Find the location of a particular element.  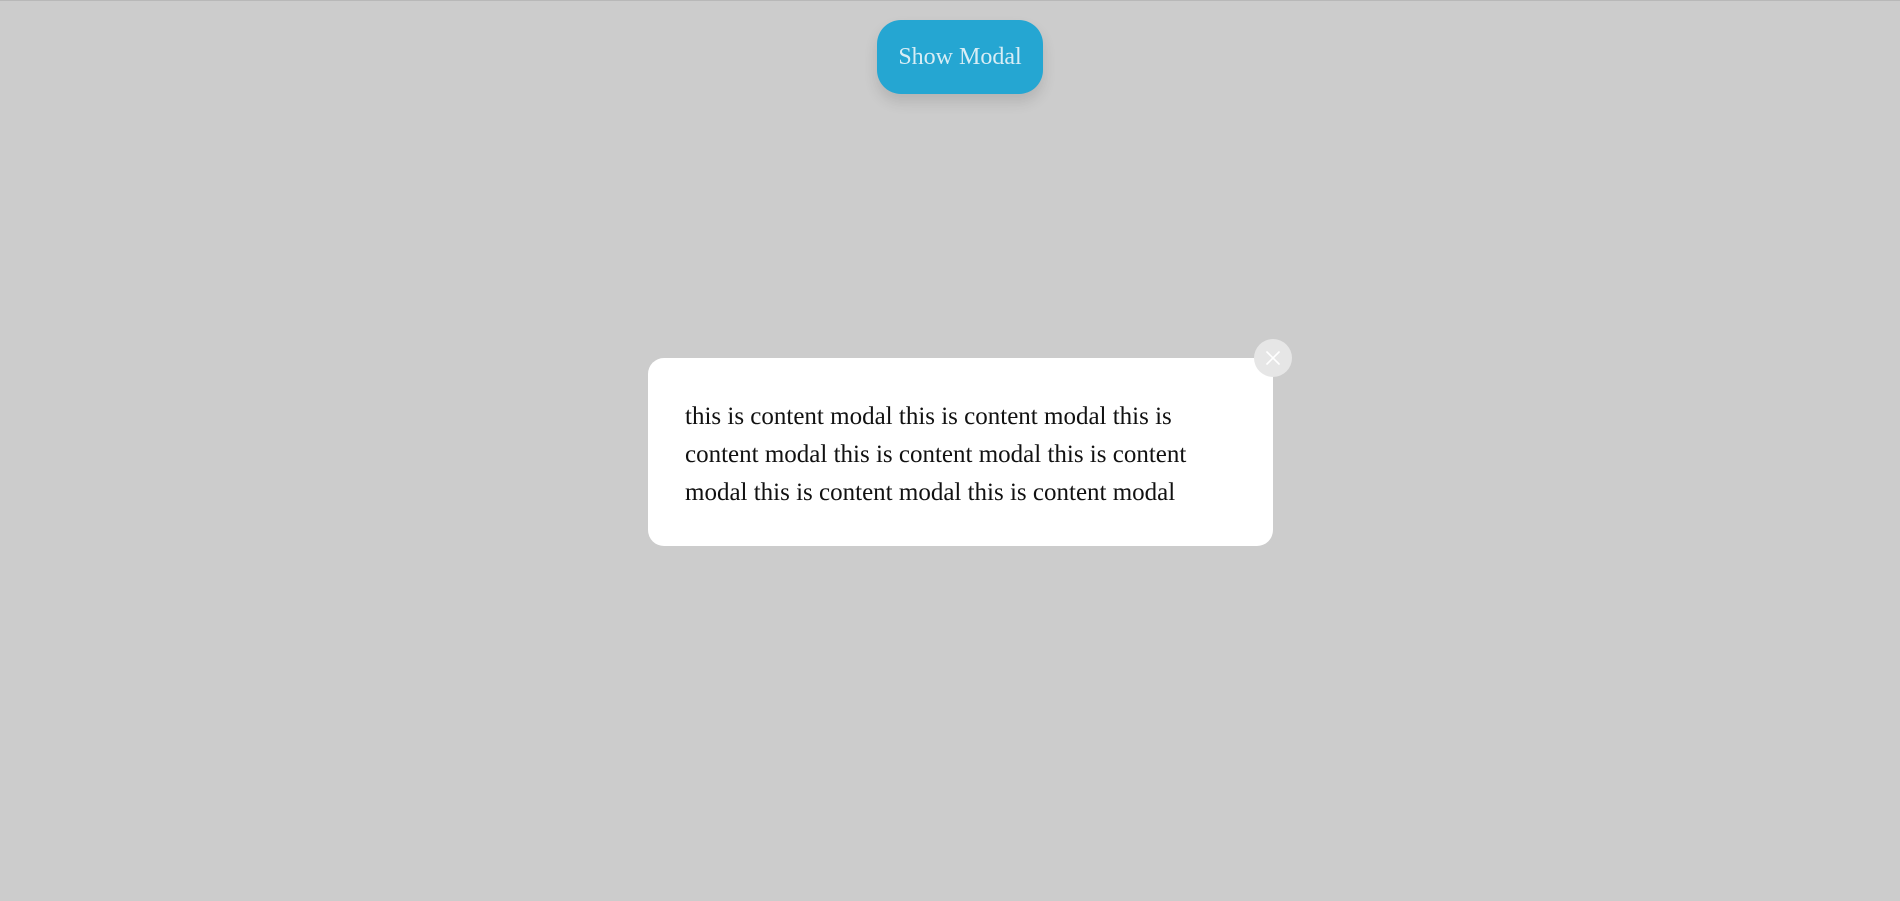

top-divider is located at coordinates (950, 0).